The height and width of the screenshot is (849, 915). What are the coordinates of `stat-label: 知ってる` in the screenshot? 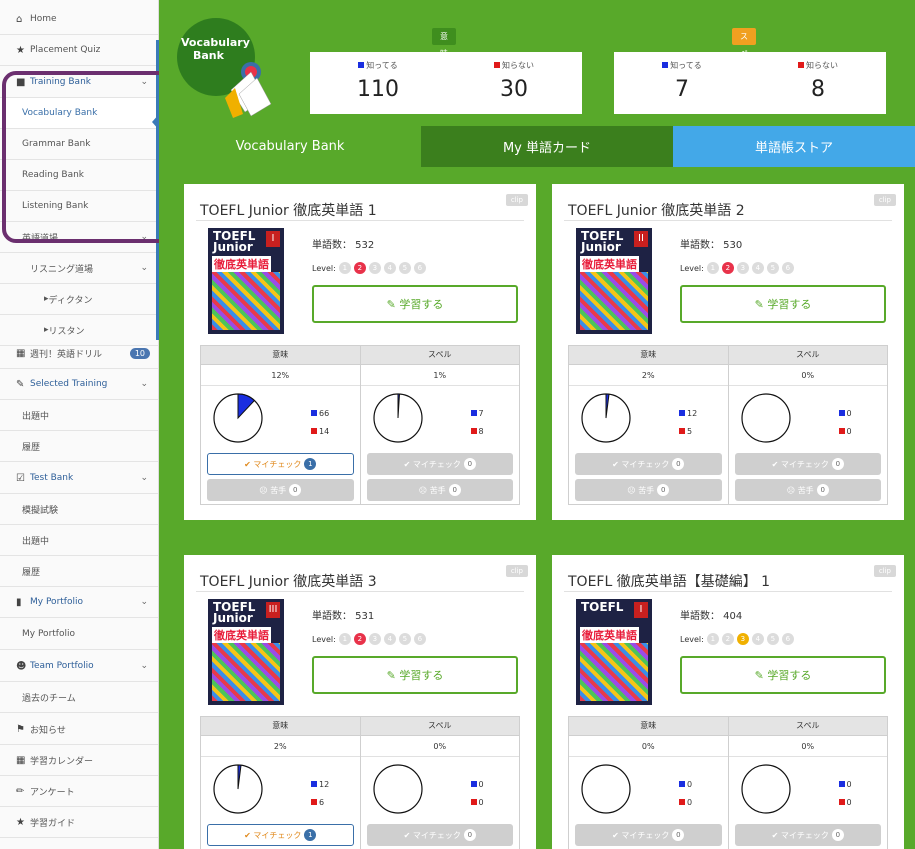 It's located at (378, 65).